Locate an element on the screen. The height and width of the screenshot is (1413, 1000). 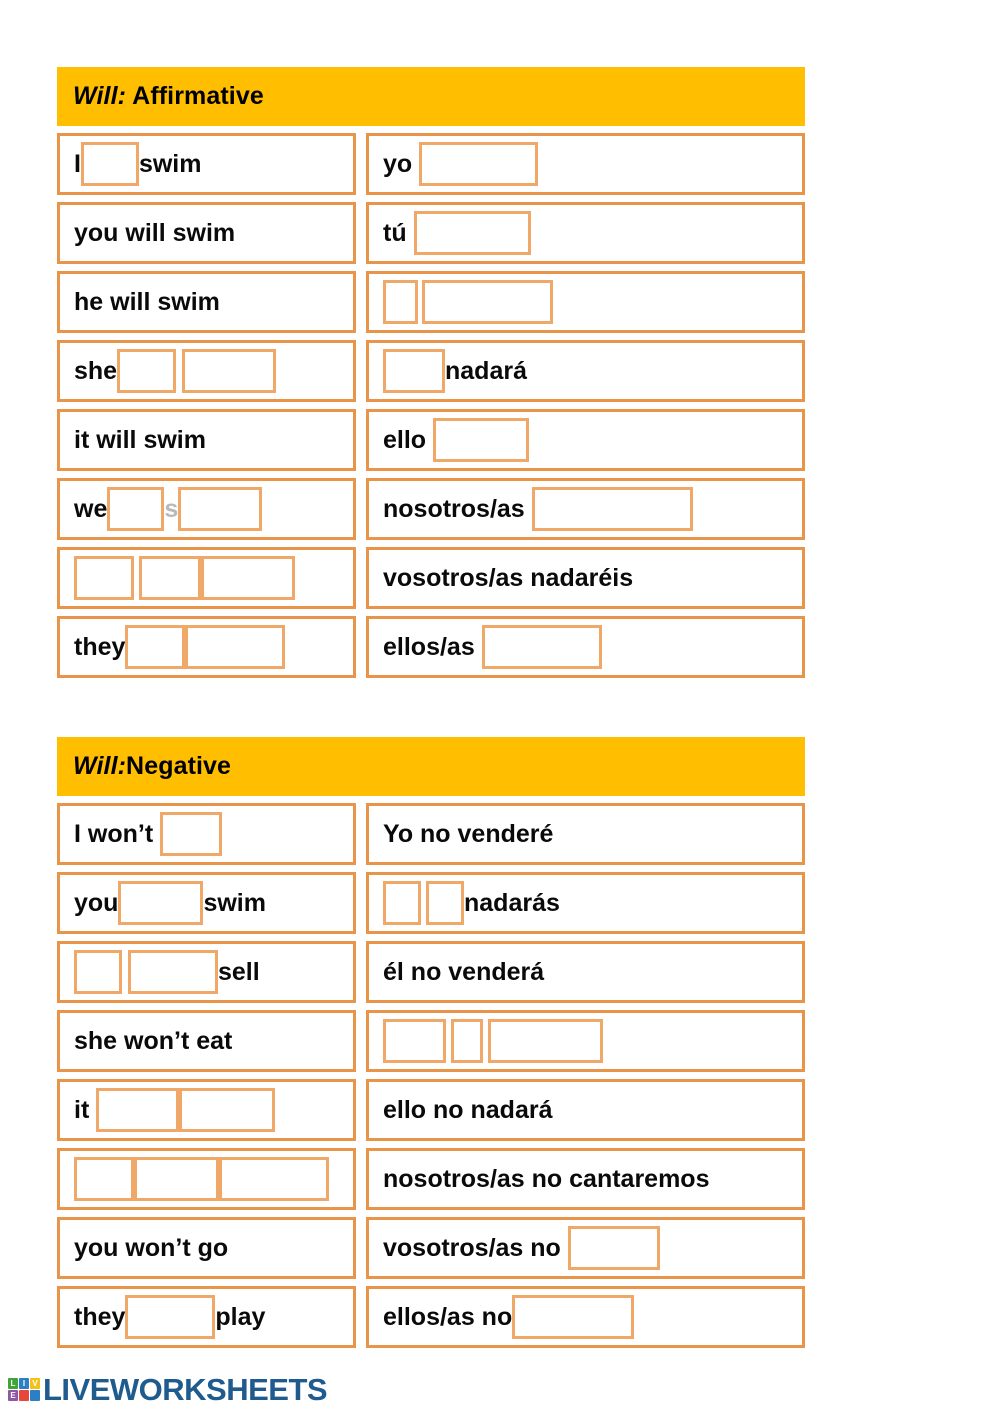
sentence-text: nadarás is located at coordinates (512, 902).